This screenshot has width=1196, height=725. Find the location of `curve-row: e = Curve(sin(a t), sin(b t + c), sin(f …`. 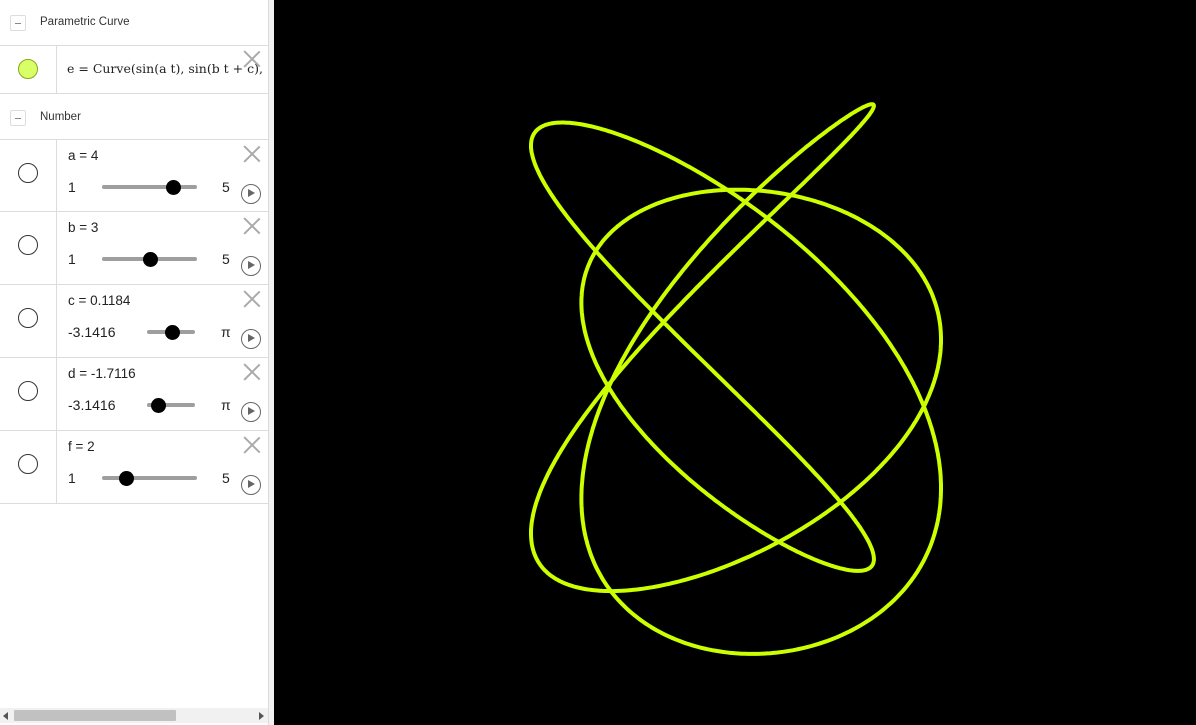

curve-row: e = Curve(sin(a t), sin(b t + c), sin(f … is located at coordinates (134, 69).